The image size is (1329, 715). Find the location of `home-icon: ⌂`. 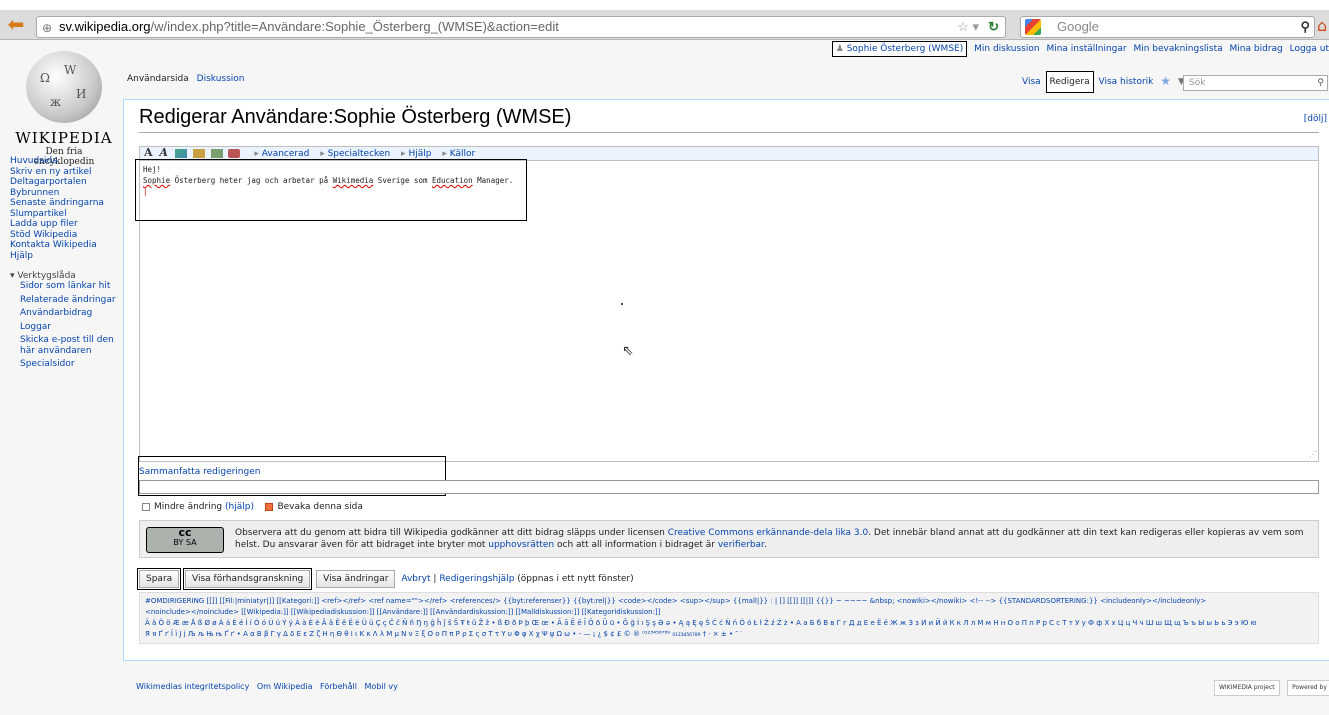

home-icon: ⌂ is located at coordinates (1323, 26).